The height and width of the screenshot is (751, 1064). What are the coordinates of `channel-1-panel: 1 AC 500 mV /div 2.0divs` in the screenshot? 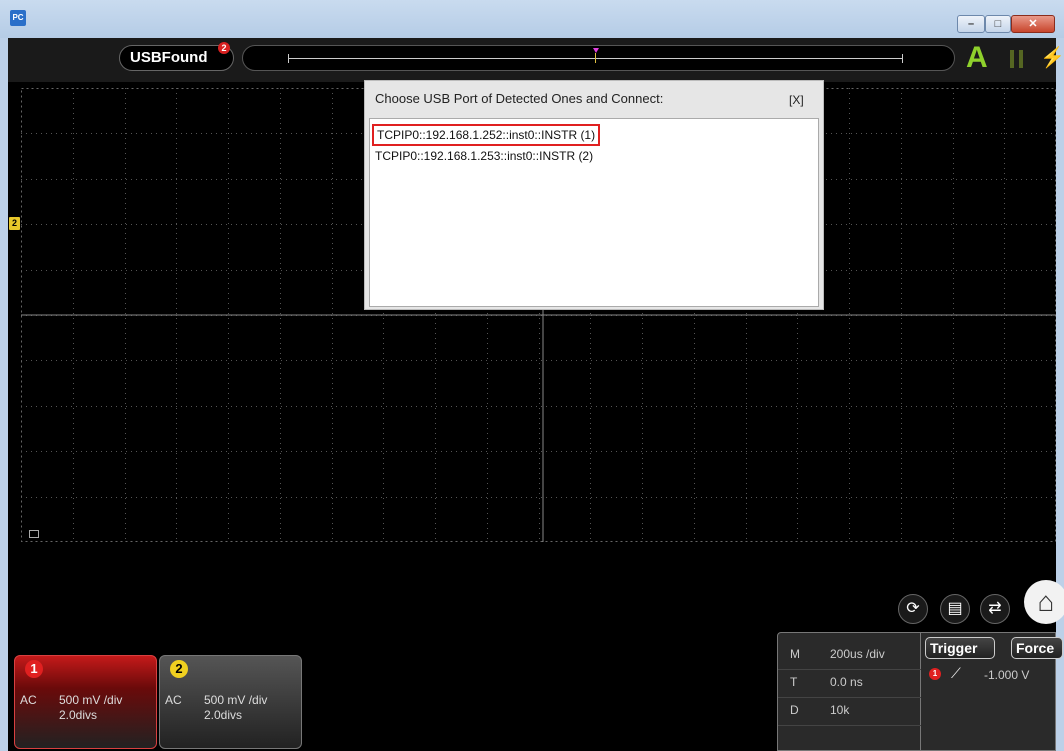 It's located at (85, 702).